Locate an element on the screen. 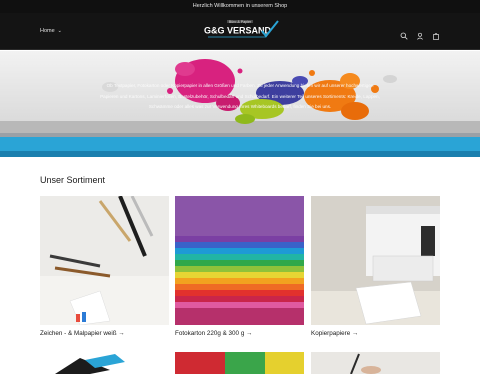 Image resolution: width=480 pixels, height=374 pixels. collection-label-kopierpapiere: Kopierpapiere → is located at coordinates (375, 333).